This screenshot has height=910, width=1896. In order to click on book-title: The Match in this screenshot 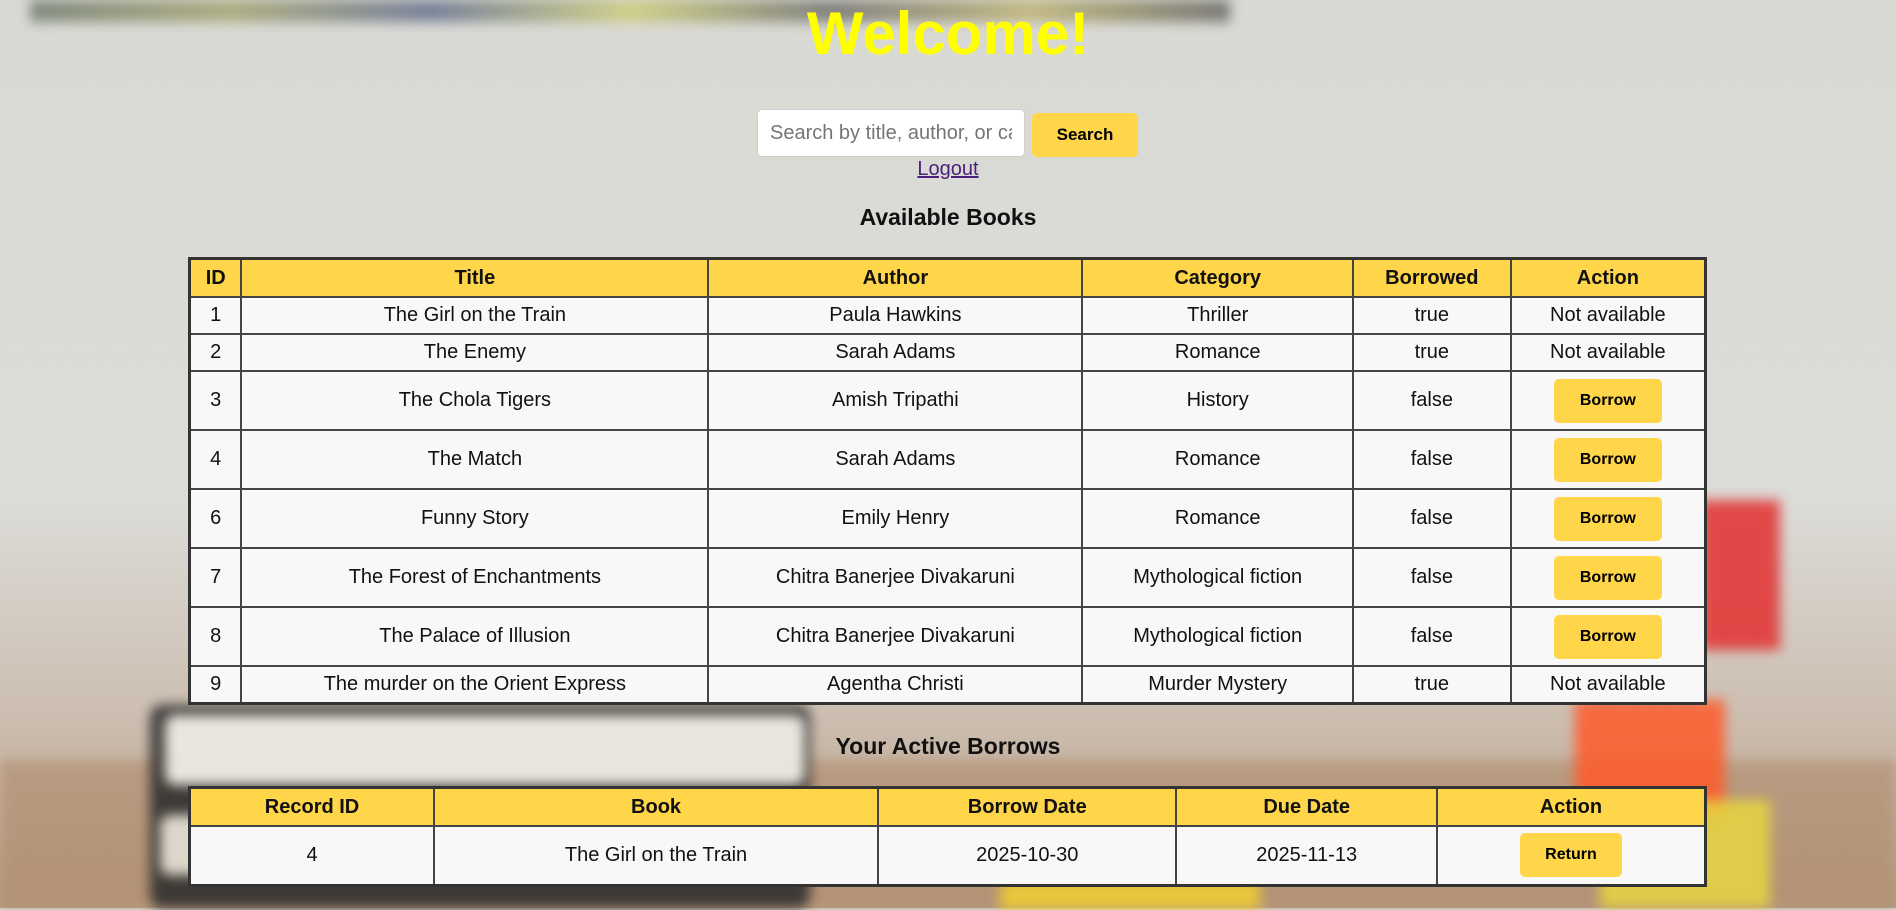, I will do `click(475, 459)`.